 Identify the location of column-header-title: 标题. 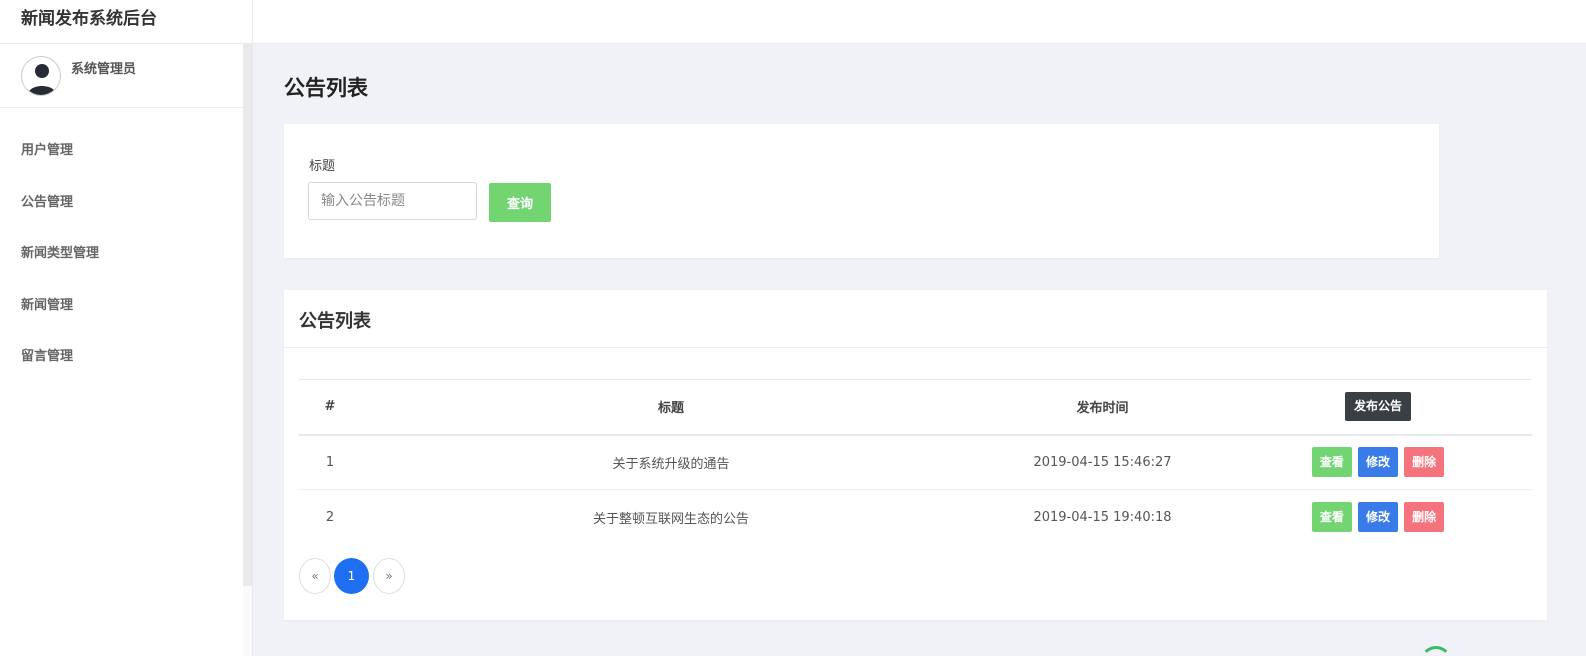
(670, 409).